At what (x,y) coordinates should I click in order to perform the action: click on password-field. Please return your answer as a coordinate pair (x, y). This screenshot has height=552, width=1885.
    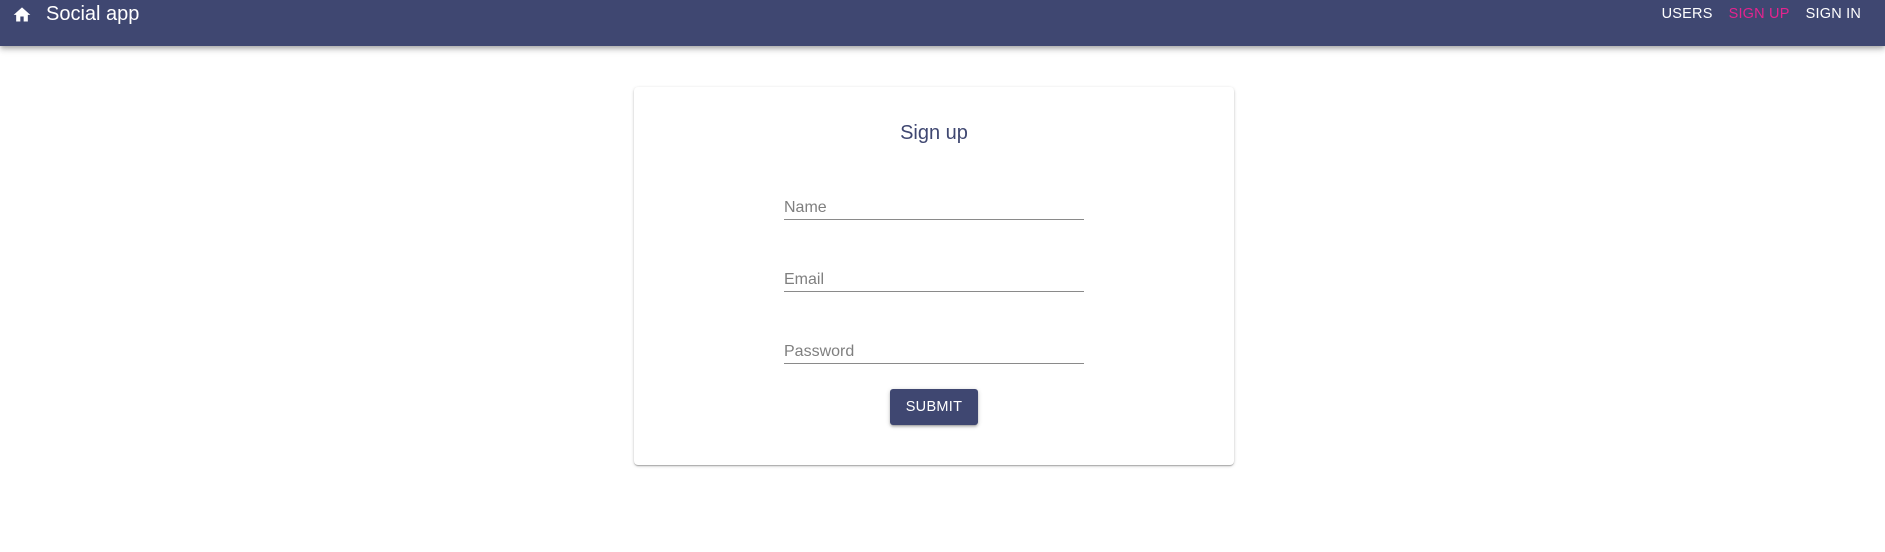
    Looking at the image, I should click on (934, 347).